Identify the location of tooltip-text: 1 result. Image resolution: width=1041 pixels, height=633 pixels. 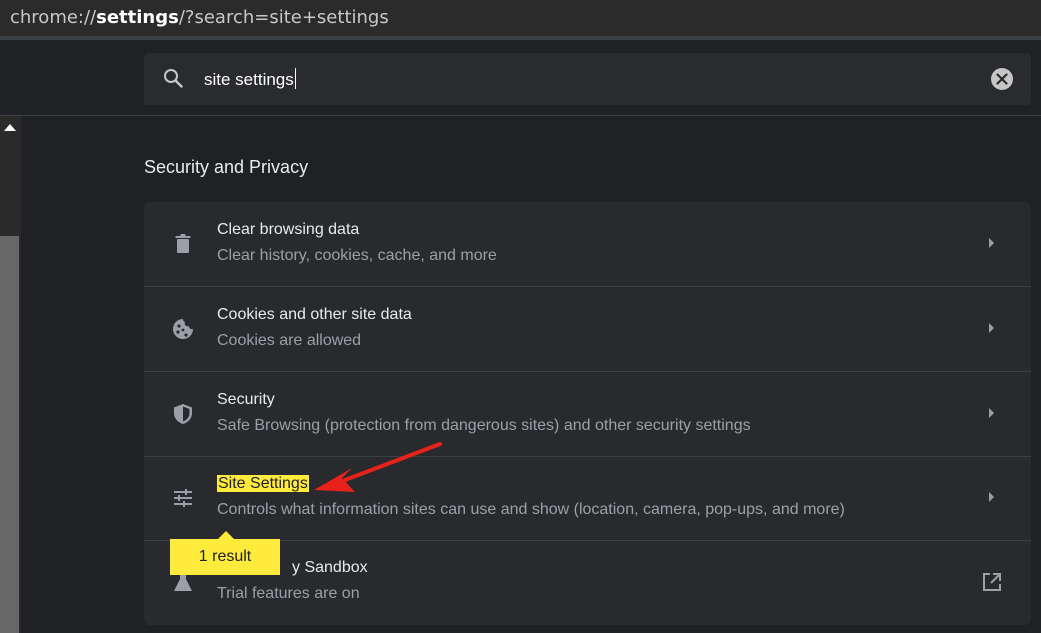
(225, 556).